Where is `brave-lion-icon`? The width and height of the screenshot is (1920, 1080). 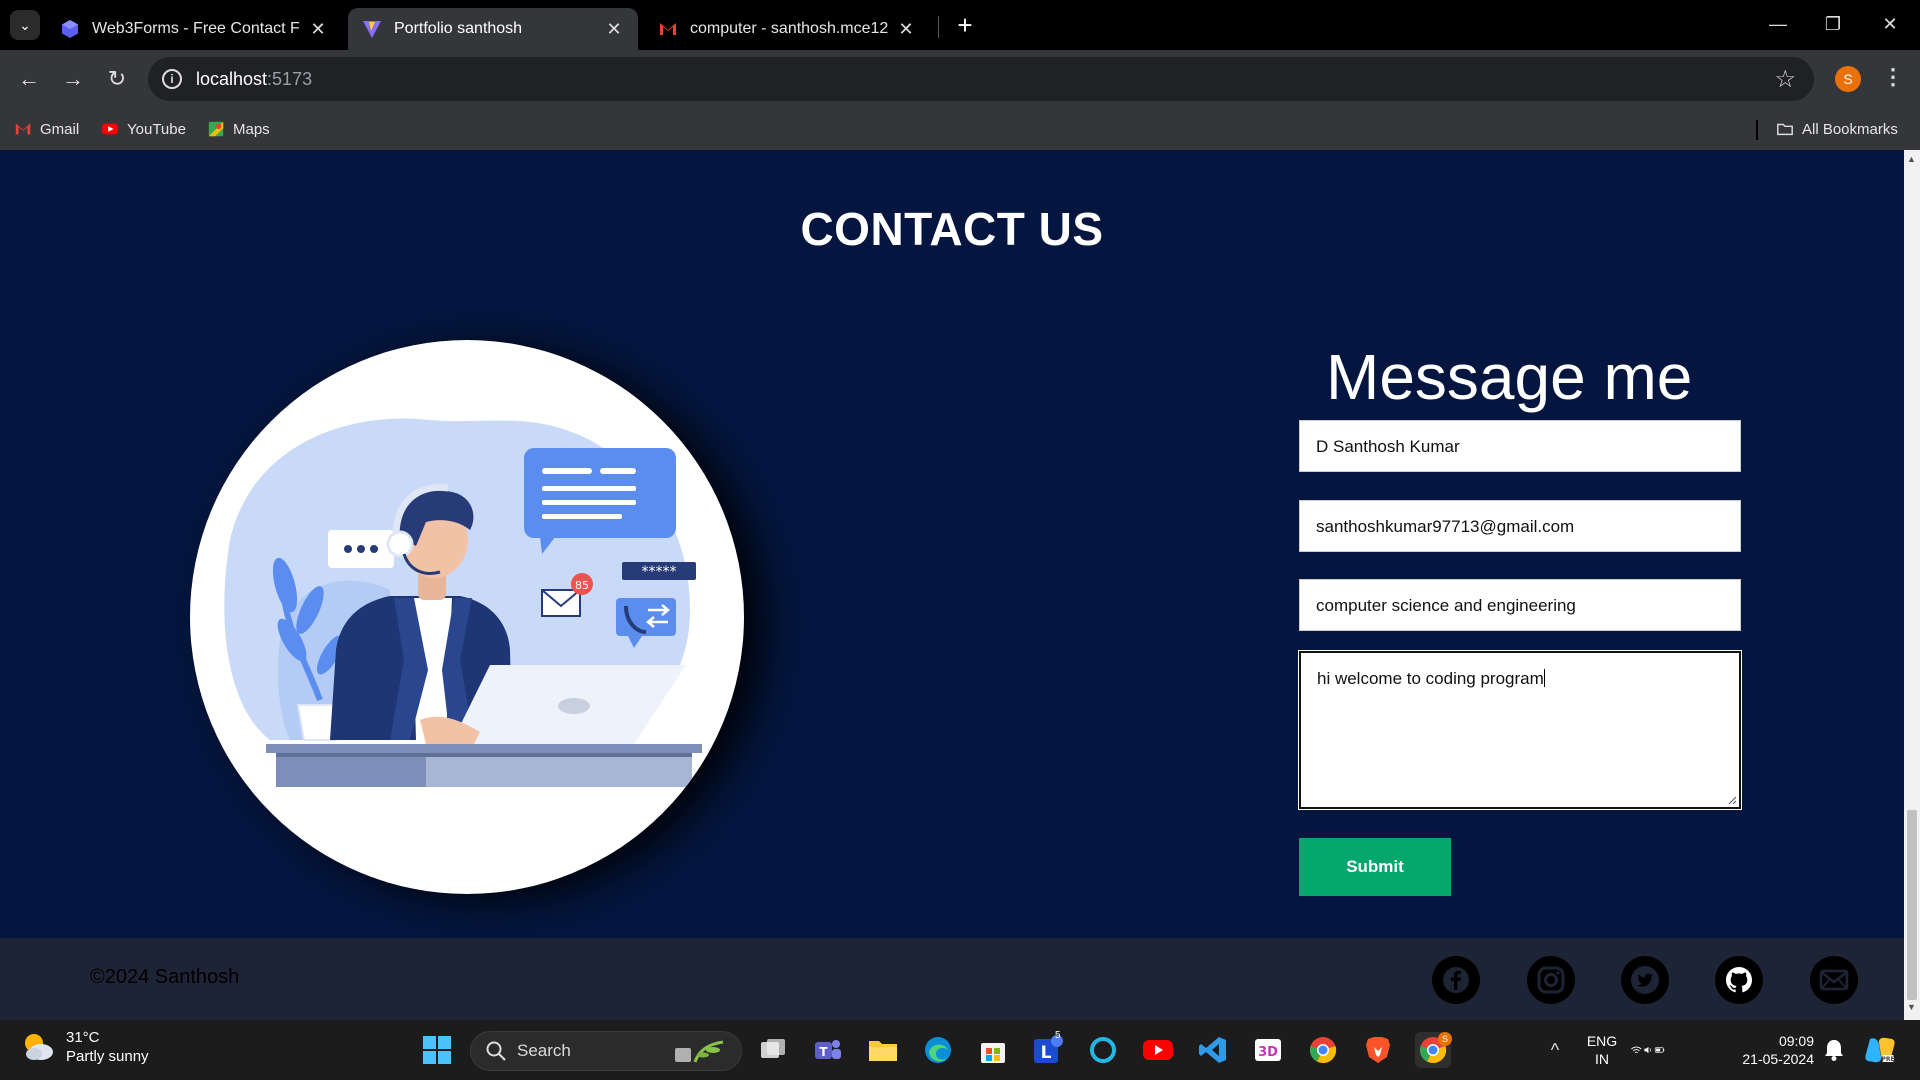
brave-lion-icon is located at coordinates (1378, 1050).